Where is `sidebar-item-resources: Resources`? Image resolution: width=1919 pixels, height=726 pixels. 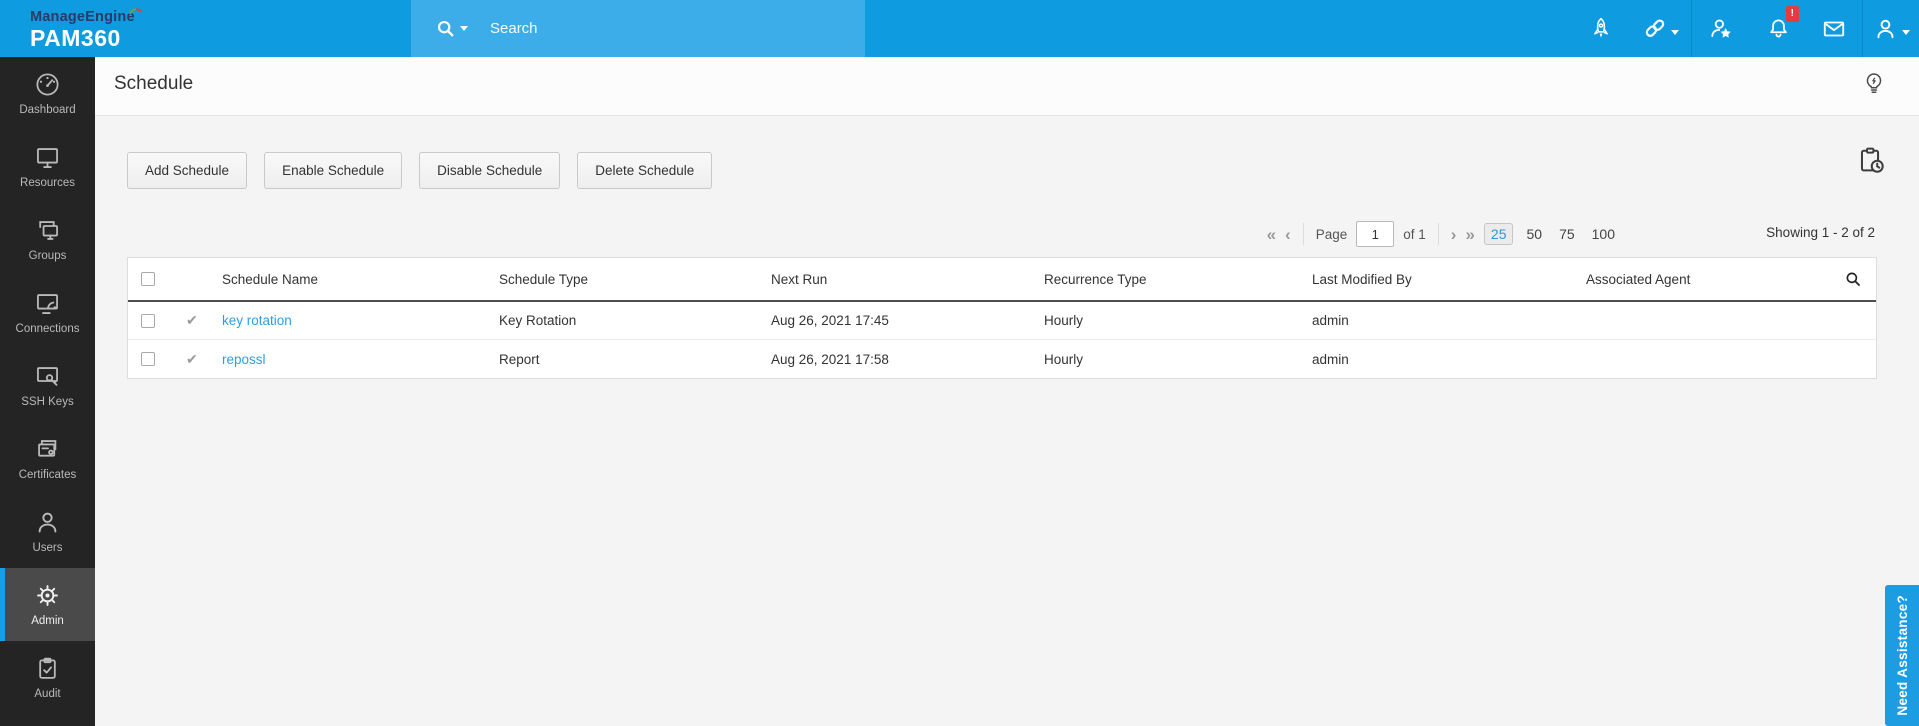 sidebar-item-resources: Resources is located at coordinates (47, 166).